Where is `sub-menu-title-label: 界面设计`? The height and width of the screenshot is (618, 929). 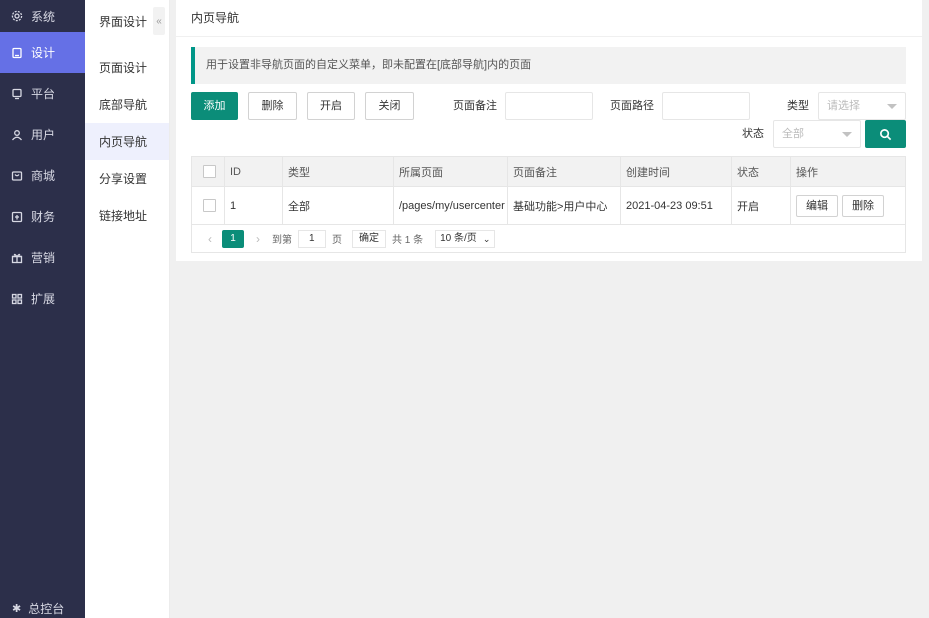
sub-menu-title-label: 界面设计 is located at coordinates (123, 21).